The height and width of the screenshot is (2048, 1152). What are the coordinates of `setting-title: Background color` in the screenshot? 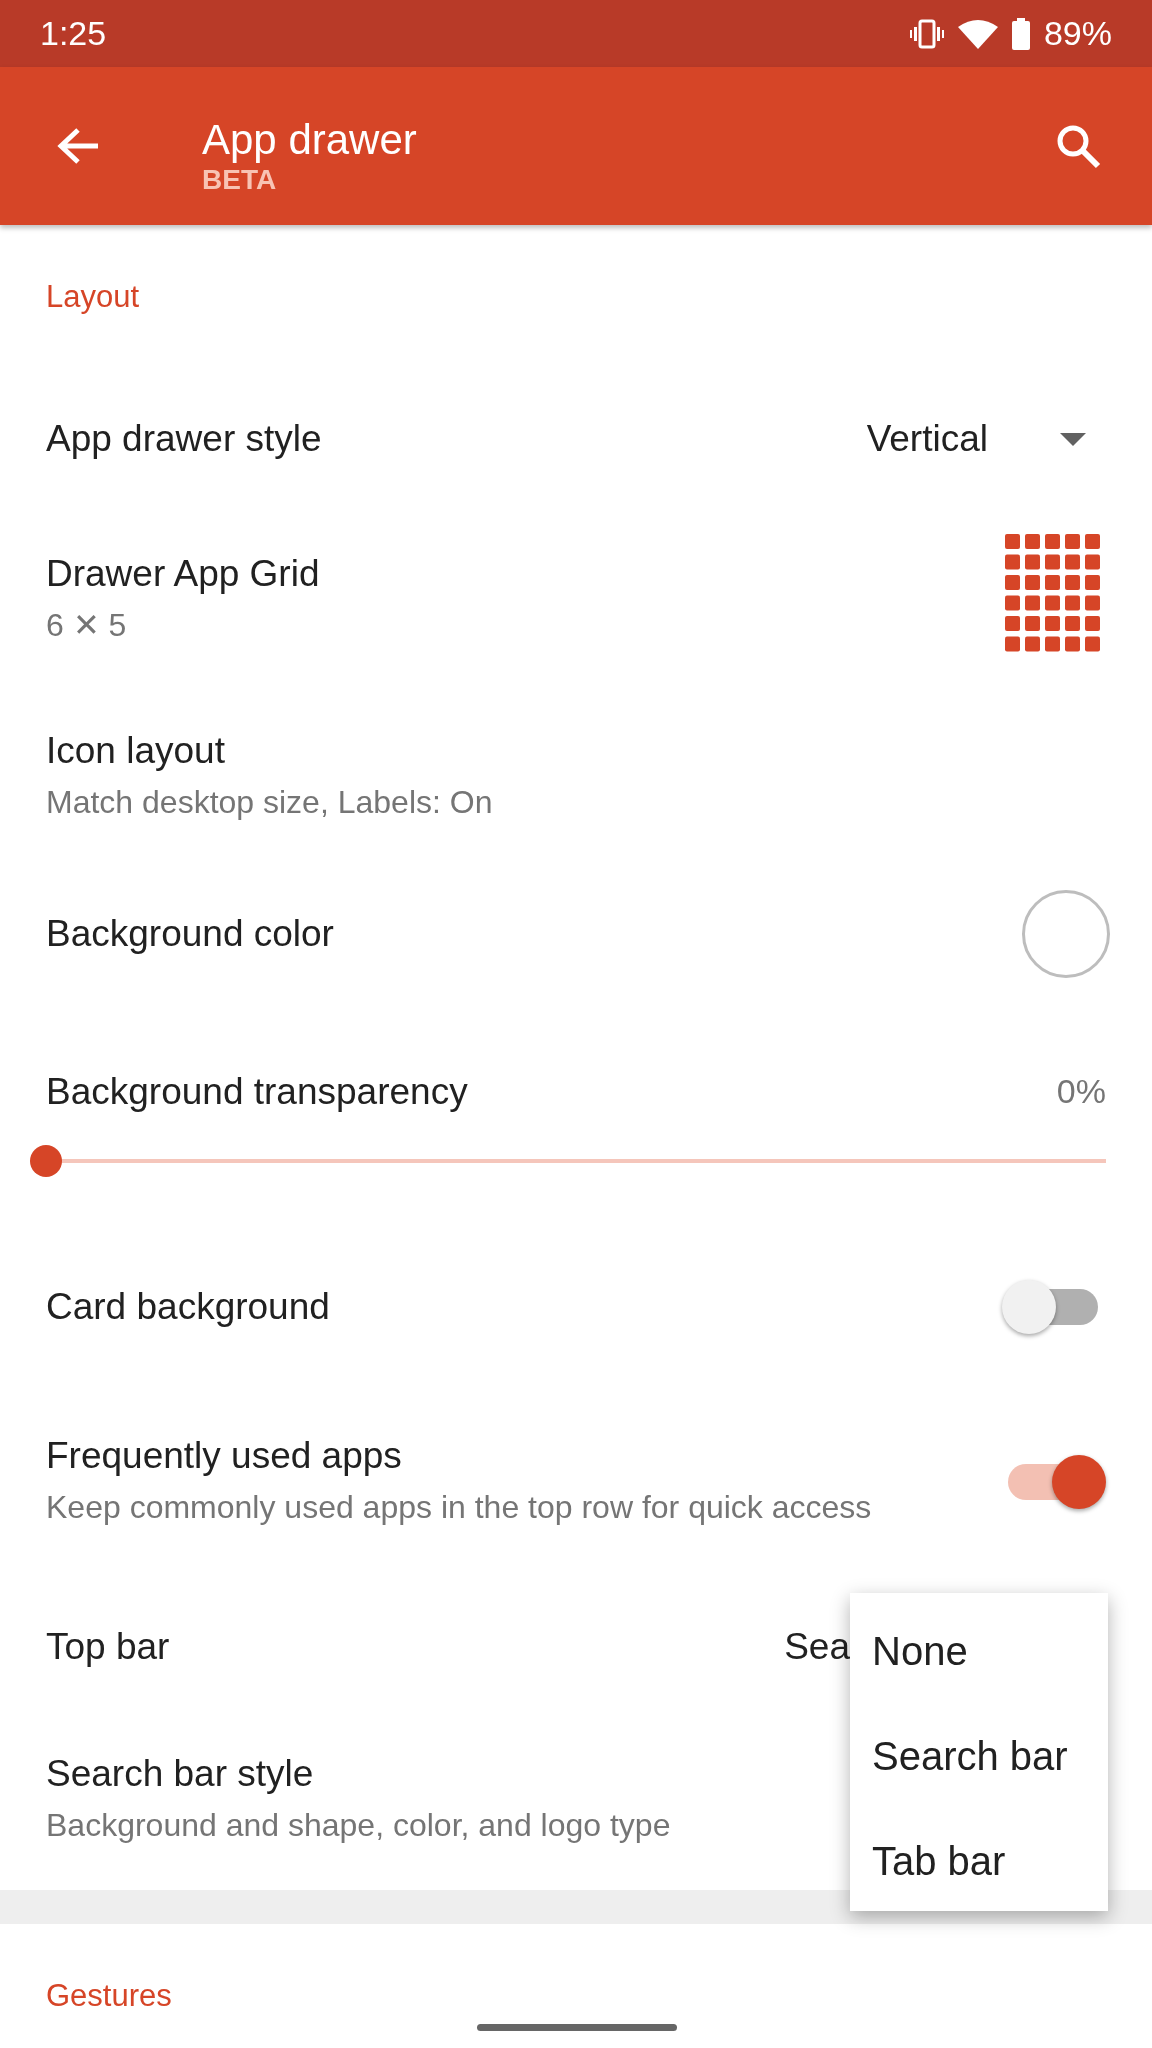 It's located at (190, 934).